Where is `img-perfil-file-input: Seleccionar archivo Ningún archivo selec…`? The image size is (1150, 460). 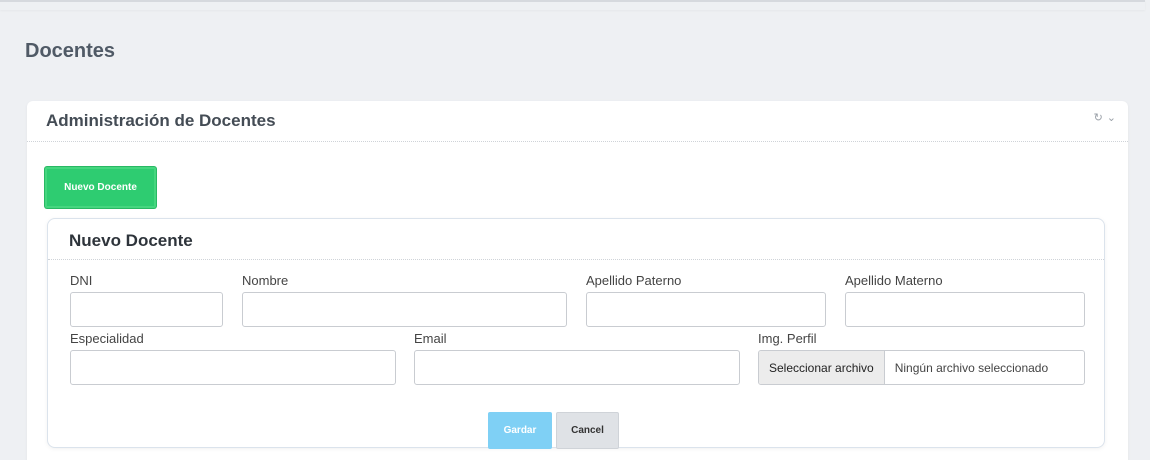 img-perfil-file-input: Seleccionar archivo Ningún archivo selec… is located at coordinates (921, 367).